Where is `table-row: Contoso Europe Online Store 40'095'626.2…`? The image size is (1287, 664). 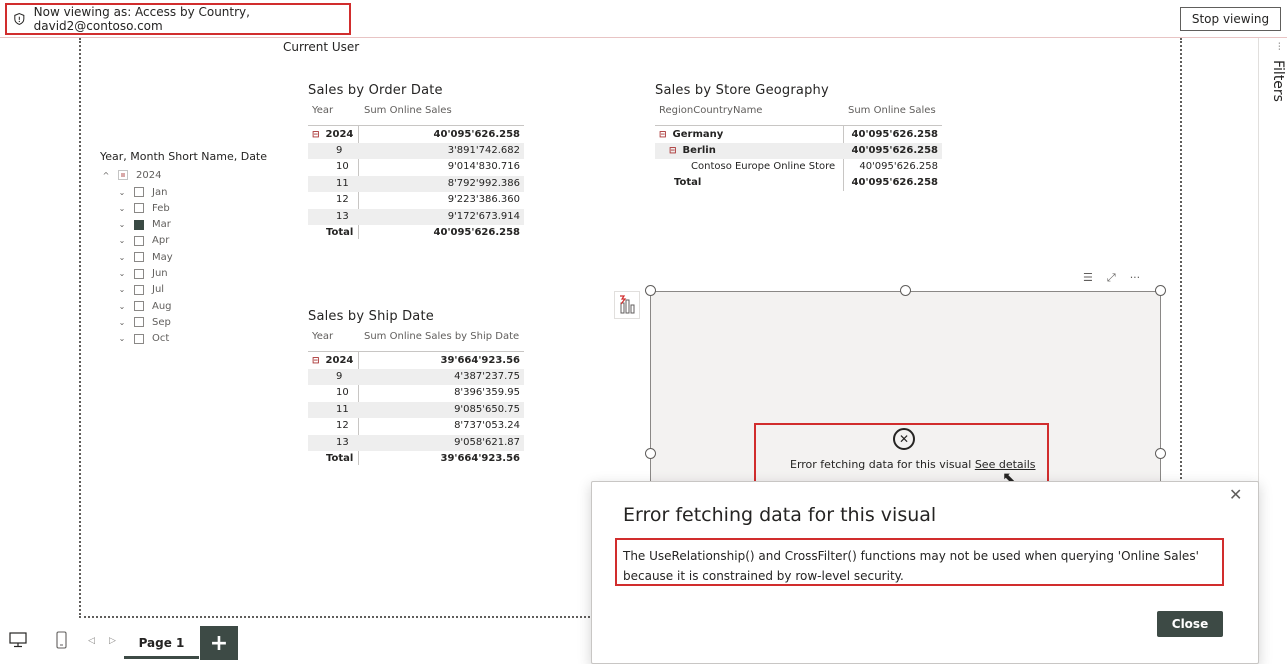
table-row: Contoso Europe Online Store 40'095'626.2… is located at coordinates (798, 167).